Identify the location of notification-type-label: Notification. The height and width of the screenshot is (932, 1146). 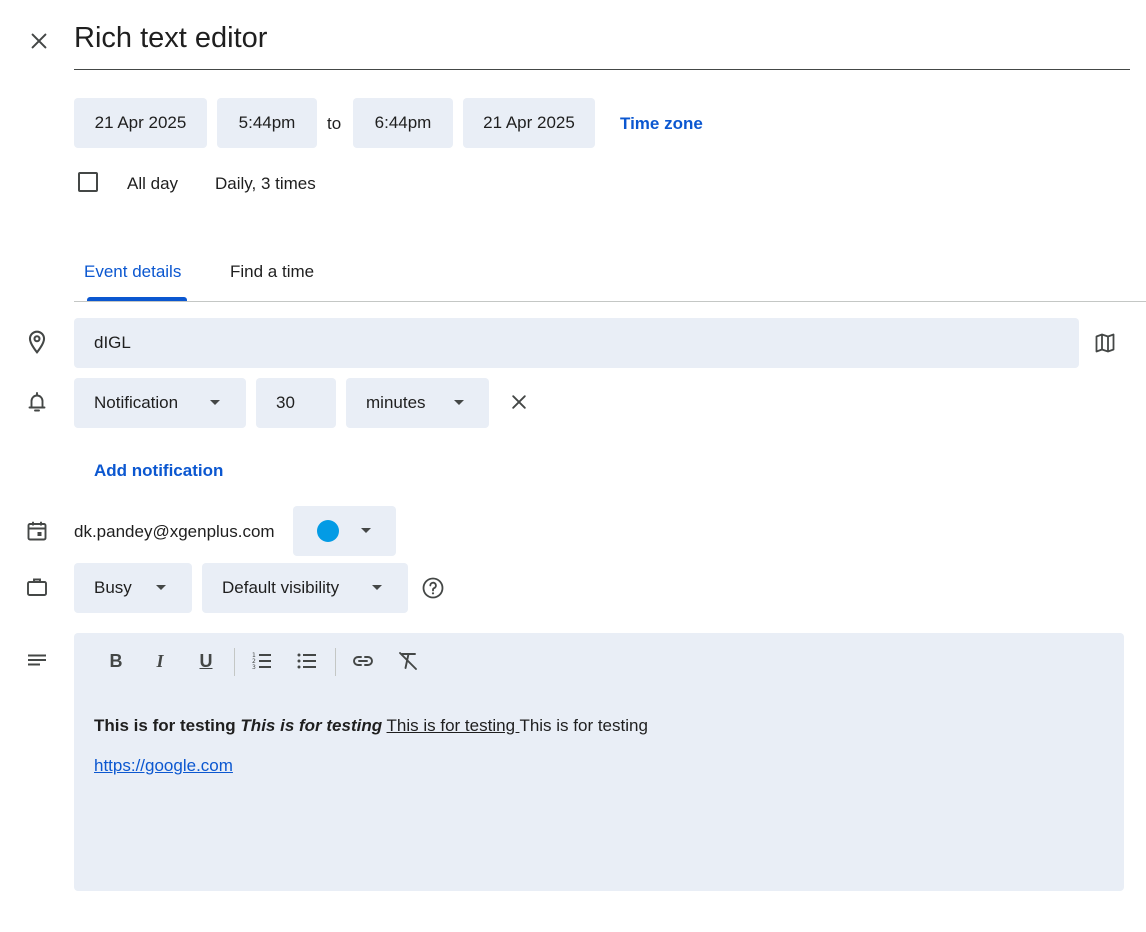
(136, 402).